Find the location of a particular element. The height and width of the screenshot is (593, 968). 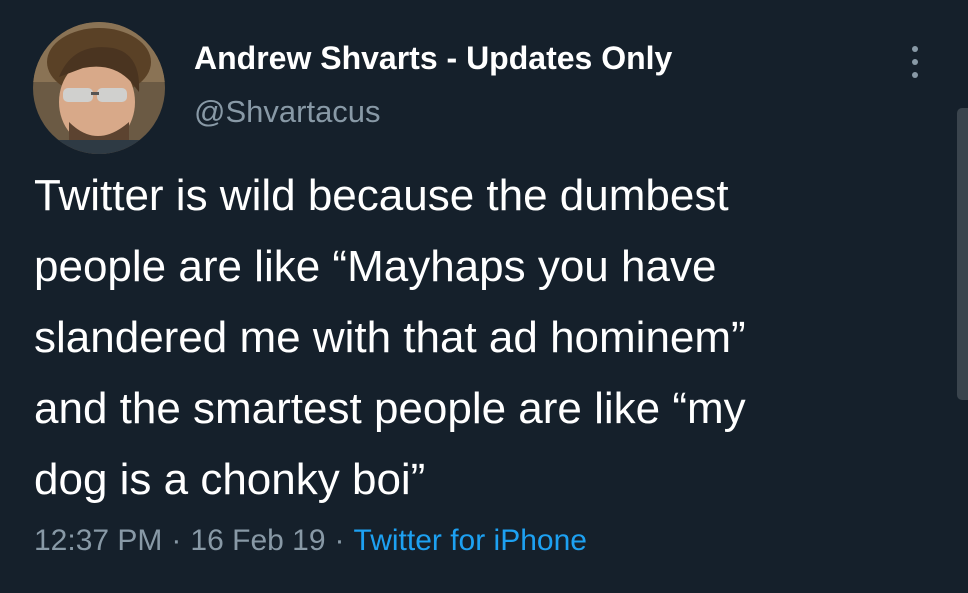

tweet-line: people are like “Mayhaps you have is located at coordinates (375, 266).